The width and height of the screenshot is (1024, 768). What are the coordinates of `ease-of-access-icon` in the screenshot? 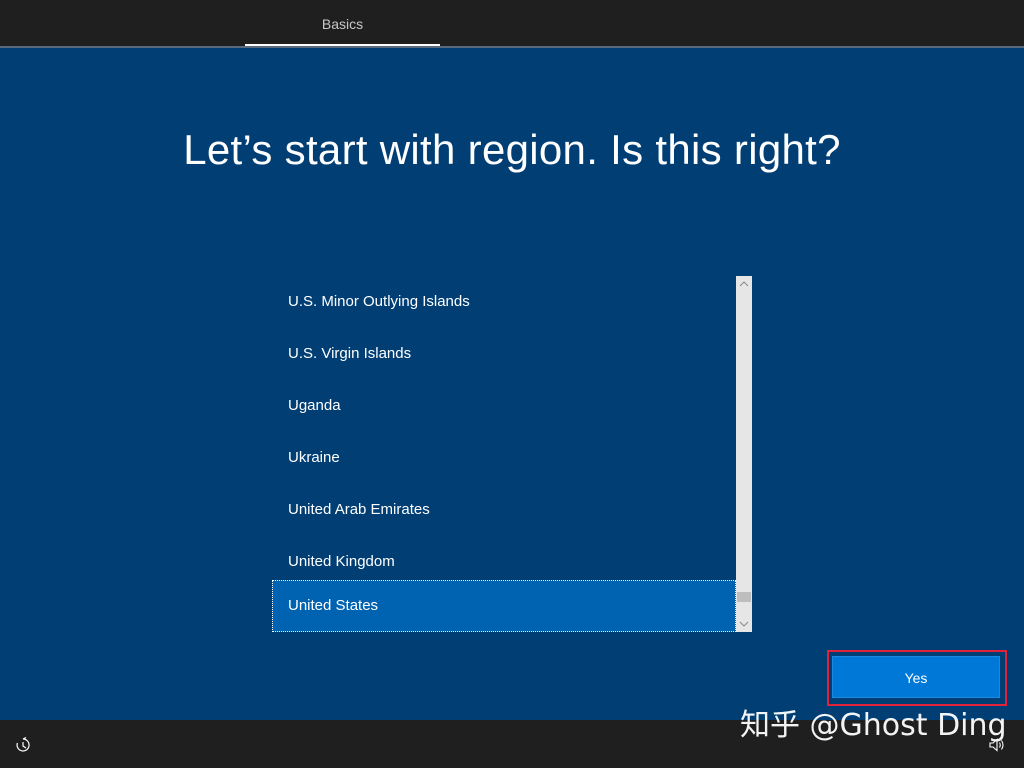 It's located at (23, 745).